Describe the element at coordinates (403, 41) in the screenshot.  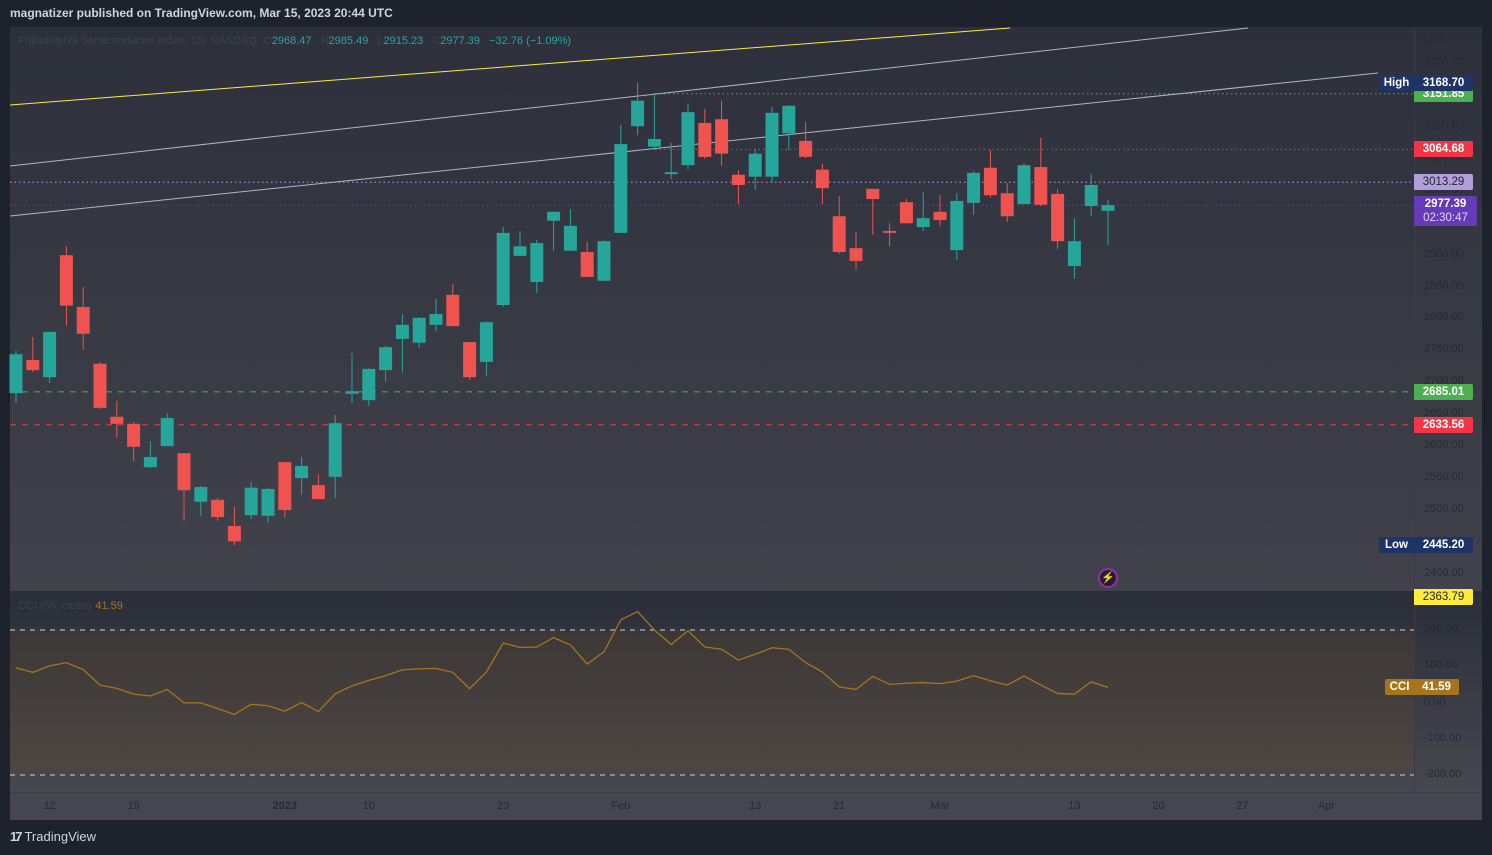
I see `low-value: 2915.23` at that location.